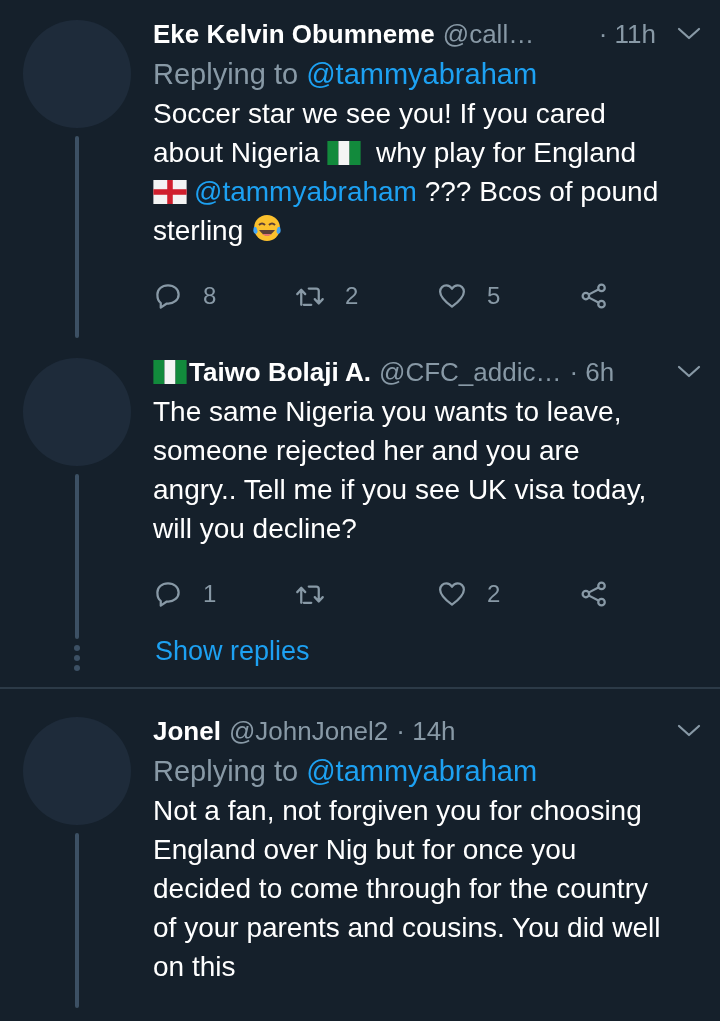  What do you see at coordinates (352, 296) in the screenshot?
I see `retweet-count: 2` at bounding box center [352, 296].